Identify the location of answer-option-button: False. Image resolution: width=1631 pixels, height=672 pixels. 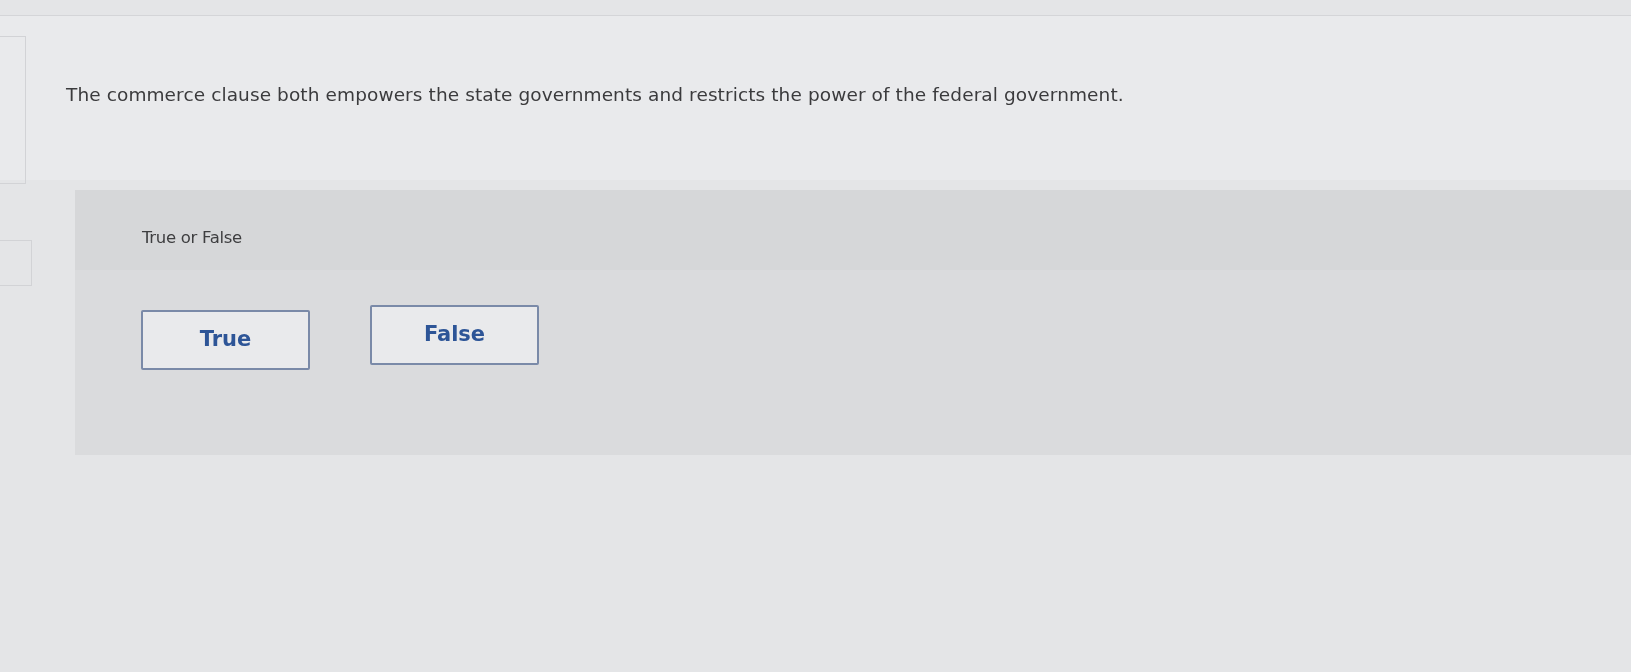
(454, 335).